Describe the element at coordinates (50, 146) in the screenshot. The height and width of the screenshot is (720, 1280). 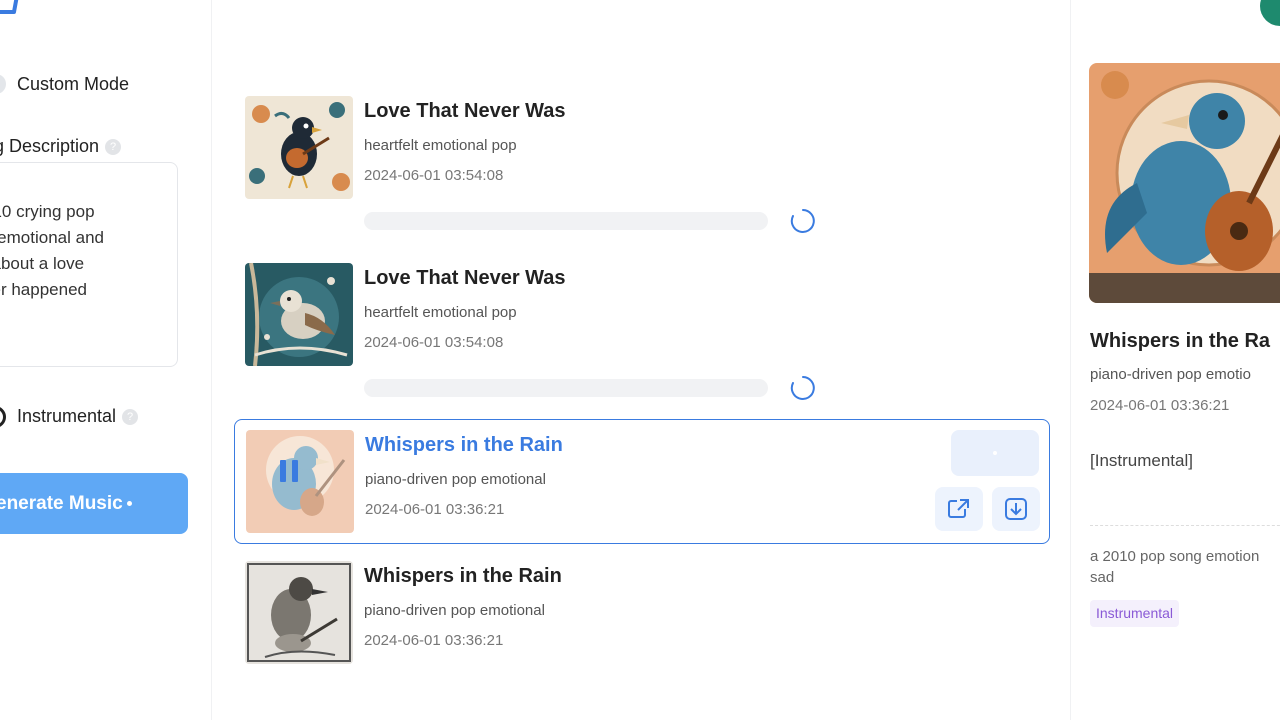
I see `song-description-label-text: g Description` at that location.